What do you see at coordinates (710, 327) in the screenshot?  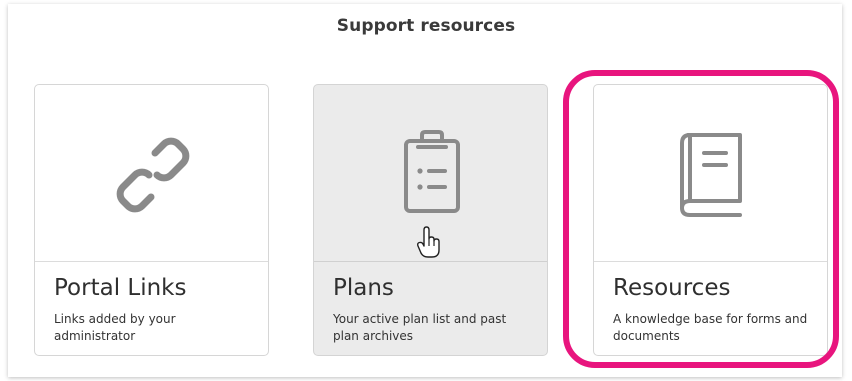 I see `card-description: A knowledge base for forms and documents` at bounding box center [710, 327].